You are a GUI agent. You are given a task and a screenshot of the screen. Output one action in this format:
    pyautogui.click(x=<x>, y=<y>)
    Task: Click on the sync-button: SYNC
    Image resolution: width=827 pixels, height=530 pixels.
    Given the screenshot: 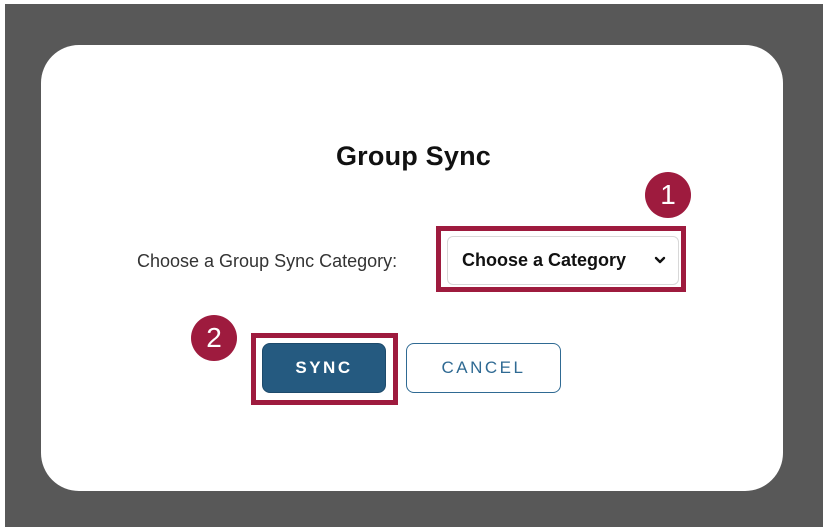 What is the action you would take?
    pyautogui.click(x=324, y=368)
    